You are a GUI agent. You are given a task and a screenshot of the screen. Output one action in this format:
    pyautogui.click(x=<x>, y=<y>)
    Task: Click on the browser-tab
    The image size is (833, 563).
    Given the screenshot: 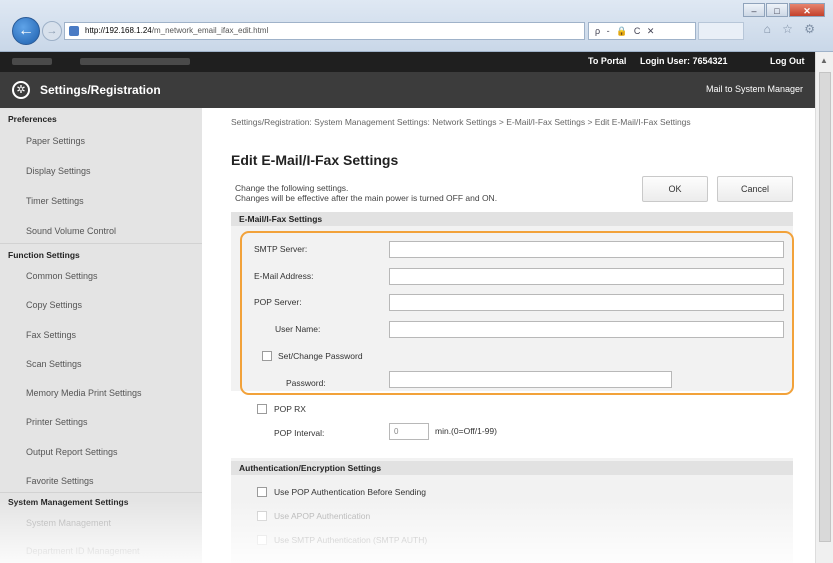 What is the action you would take?
    pyautogui.click(x=721, y=31)
    